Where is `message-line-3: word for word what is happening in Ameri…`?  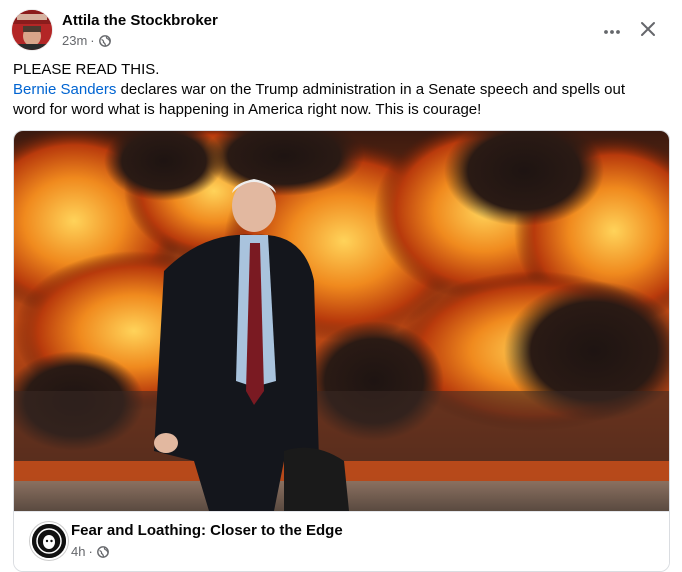 message-line-3: word for word what is happening in Ameri… is located at coordinates (247, 109).